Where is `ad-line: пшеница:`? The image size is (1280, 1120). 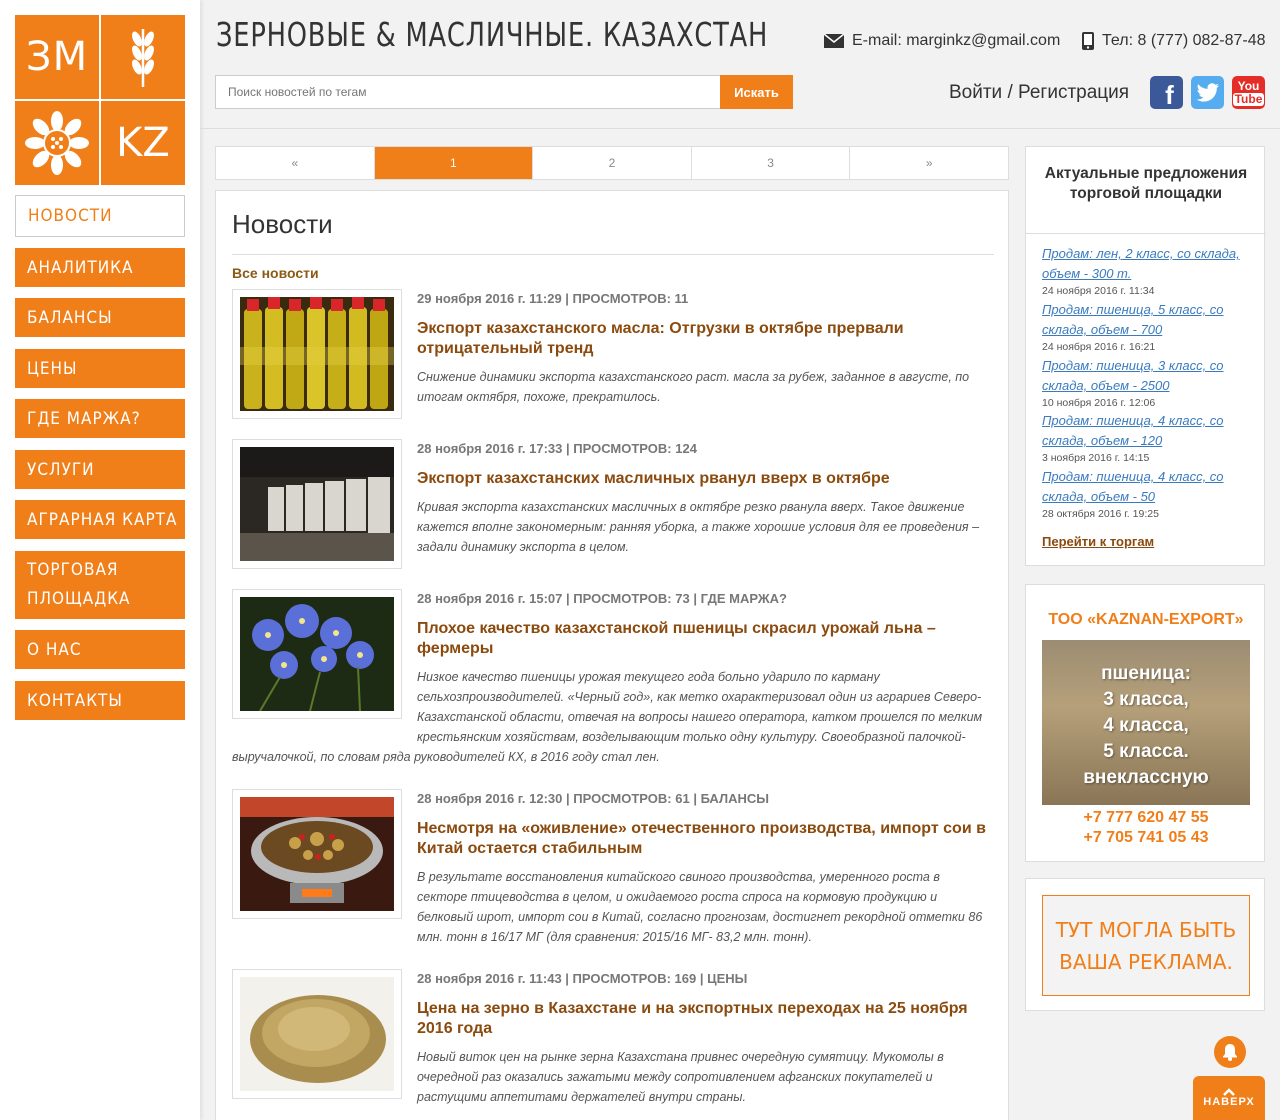
ad-line: пшеница: is located at coordinates (1146, 673).